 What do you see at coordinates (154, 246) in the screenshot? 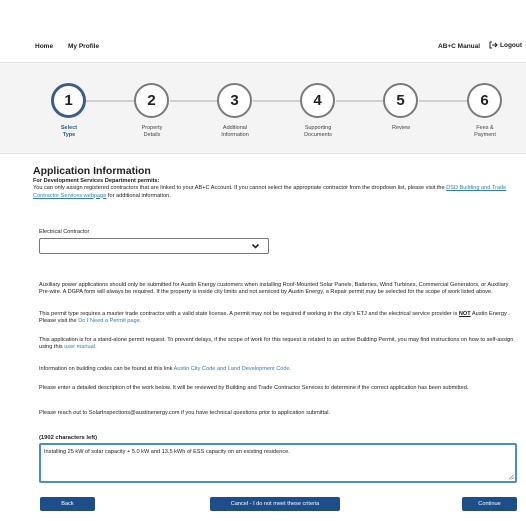
I see `electrical-contractor-select` at bounding box center [154, 246].